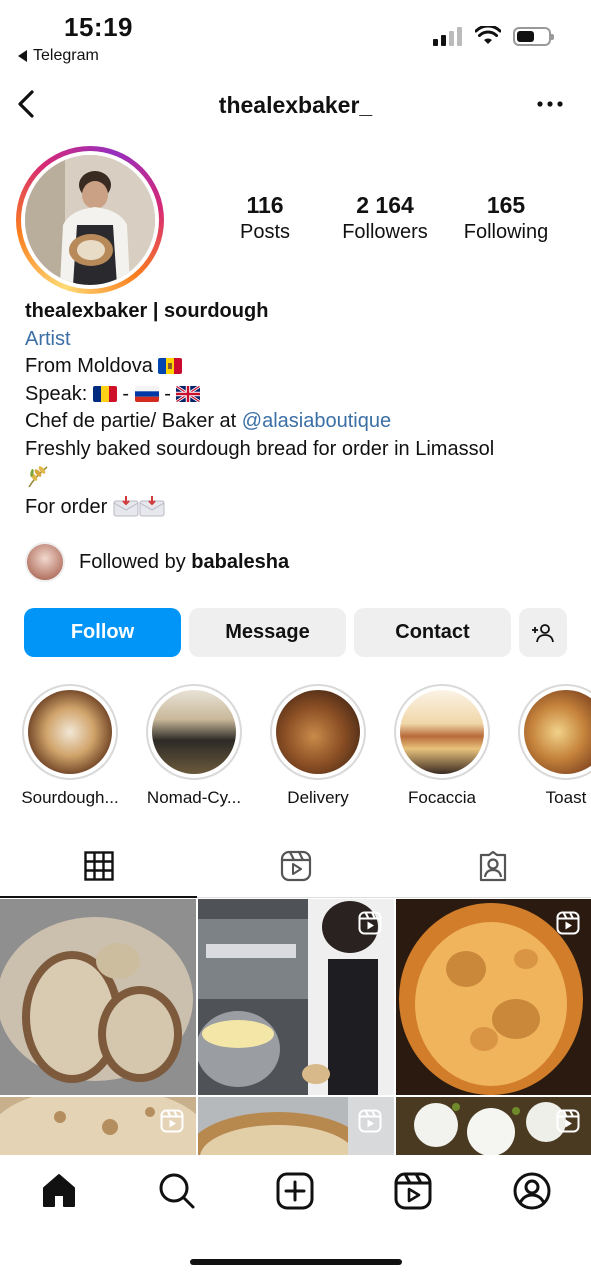 The height and width of the screenshot is (1280, 591). What do you see at coordinates (45, 562) in the screenshot?
I see `mutual-follower-avatar` at bounding box center [45, 562].